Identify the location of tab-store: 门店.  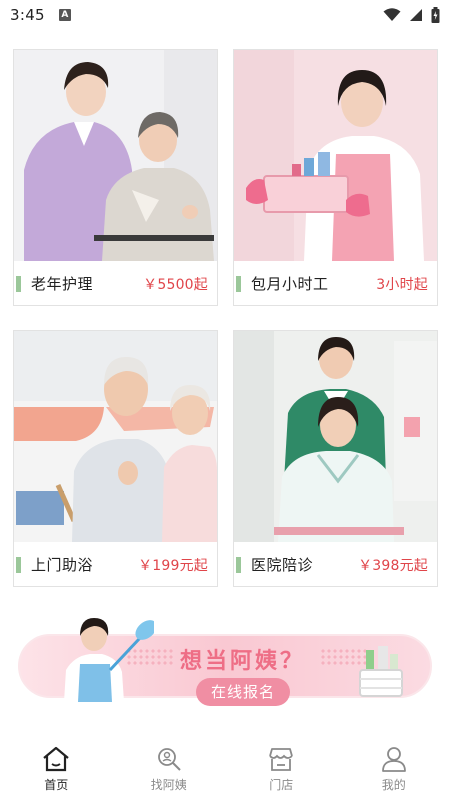
(281, 769).